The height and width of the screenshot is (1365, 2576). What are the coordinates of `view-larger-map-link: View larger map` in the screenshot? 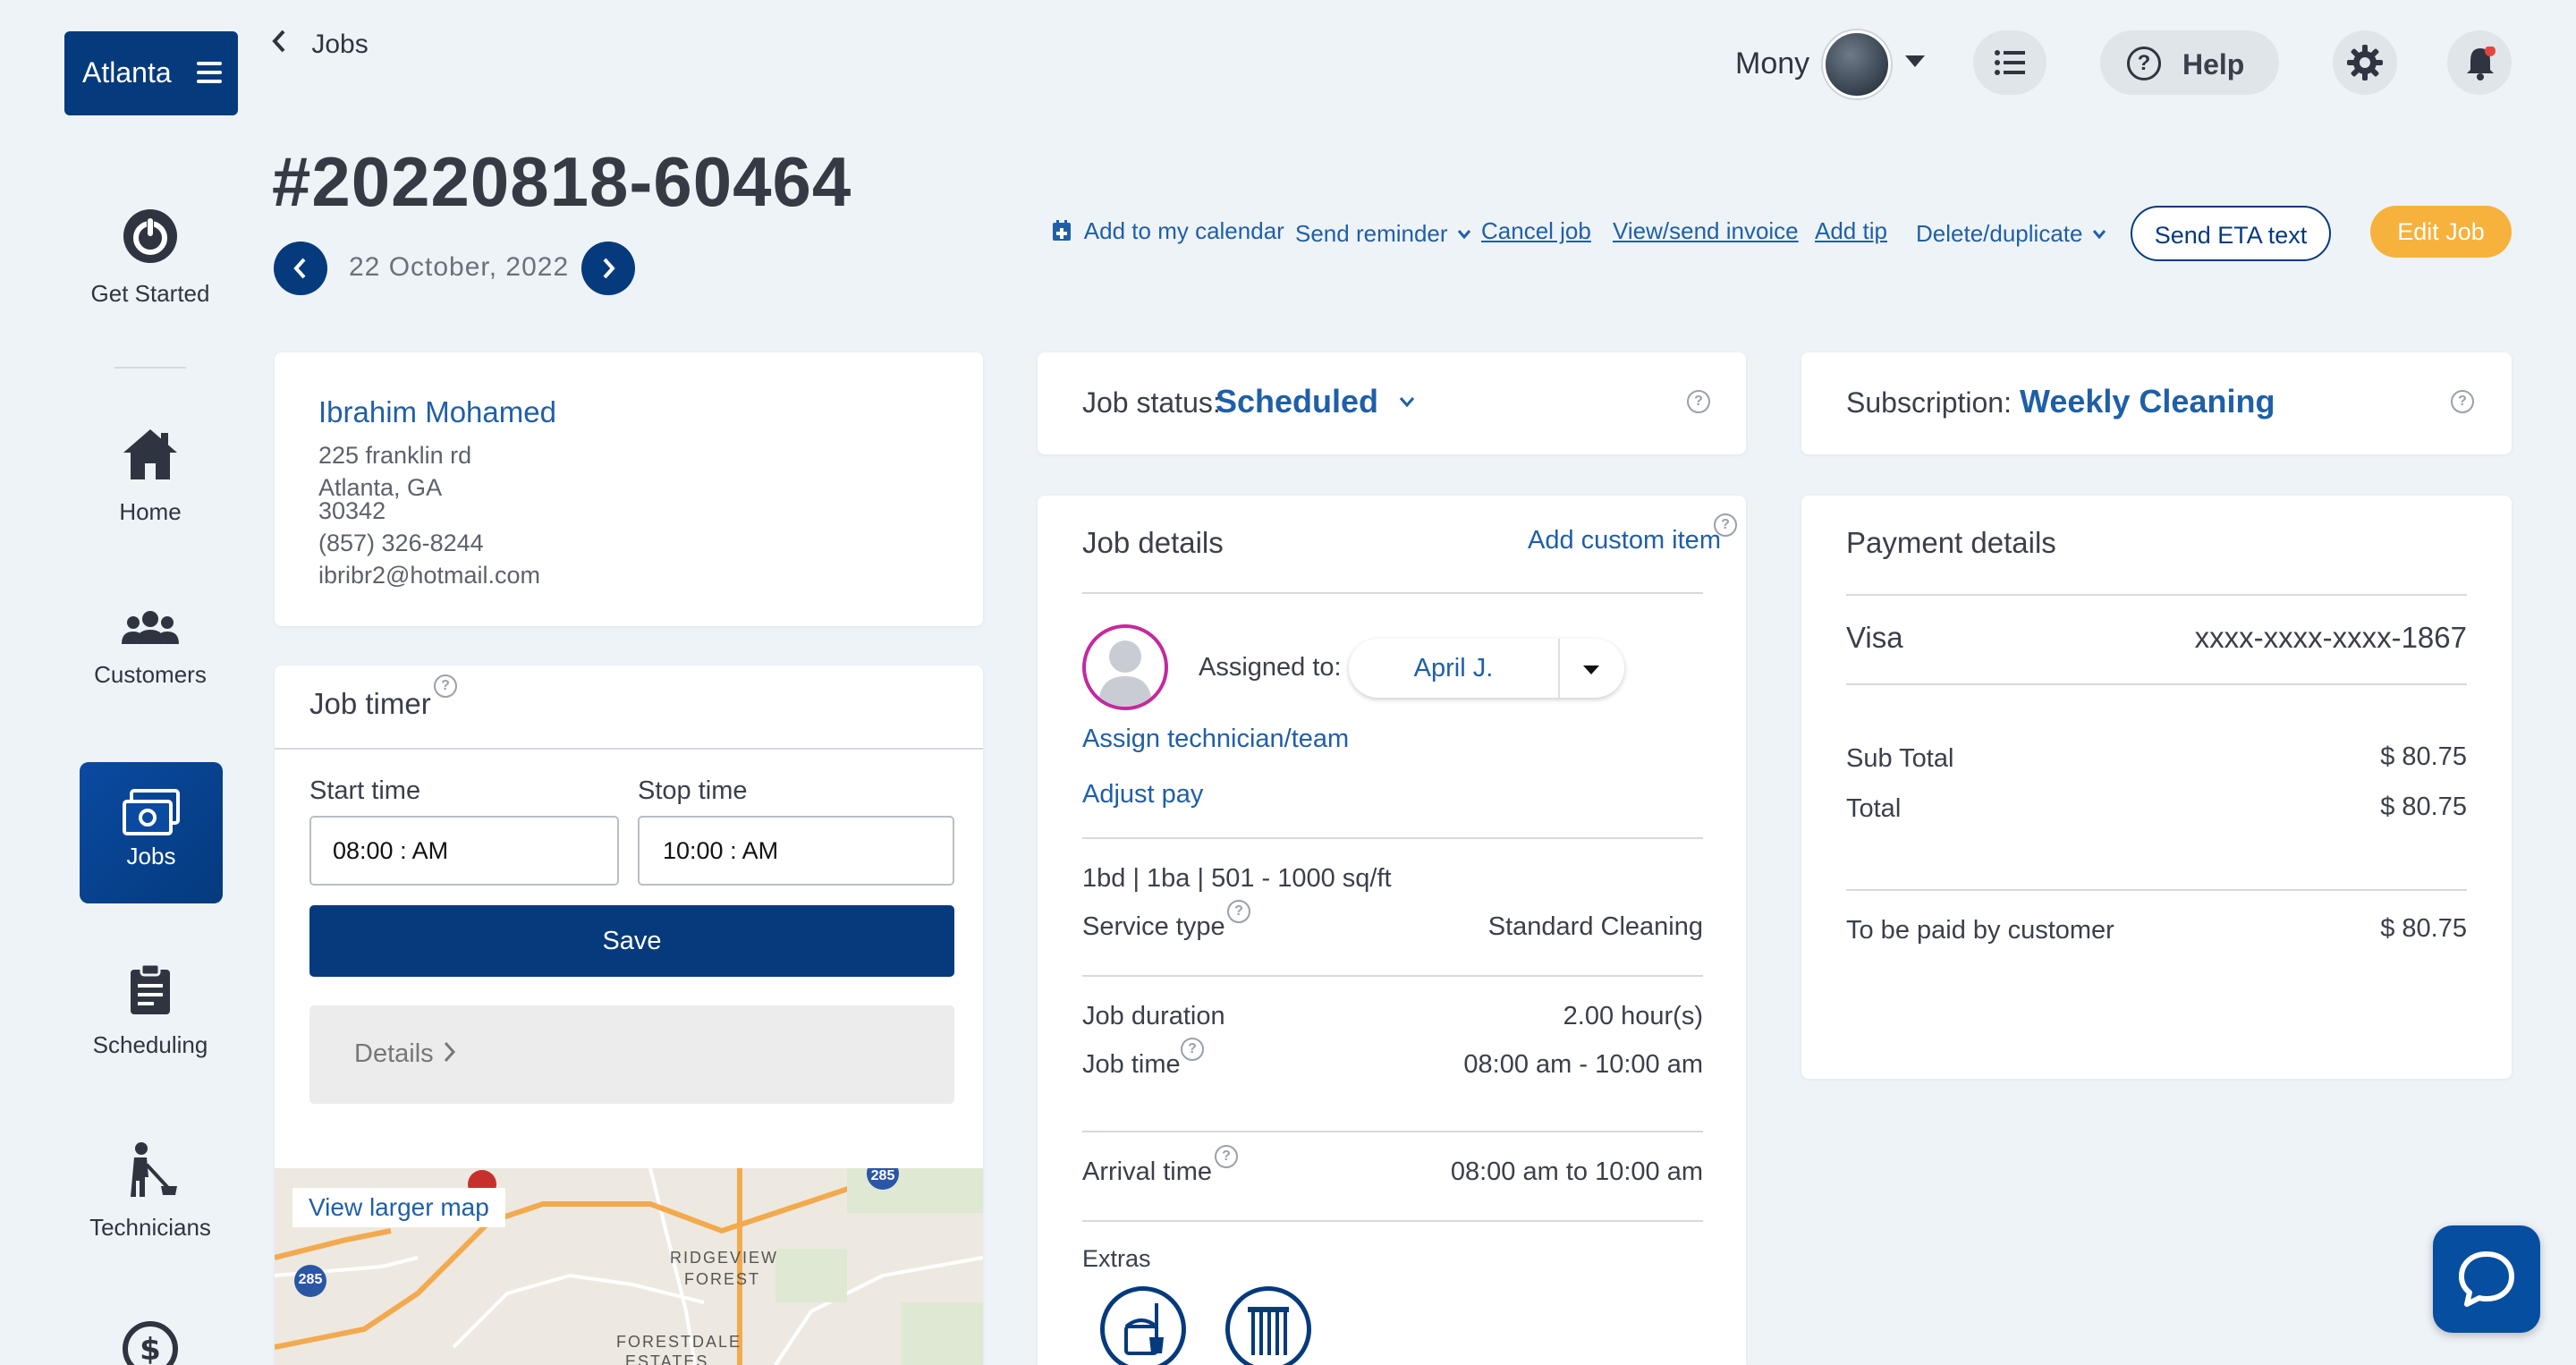 It's located at (398, 1207).